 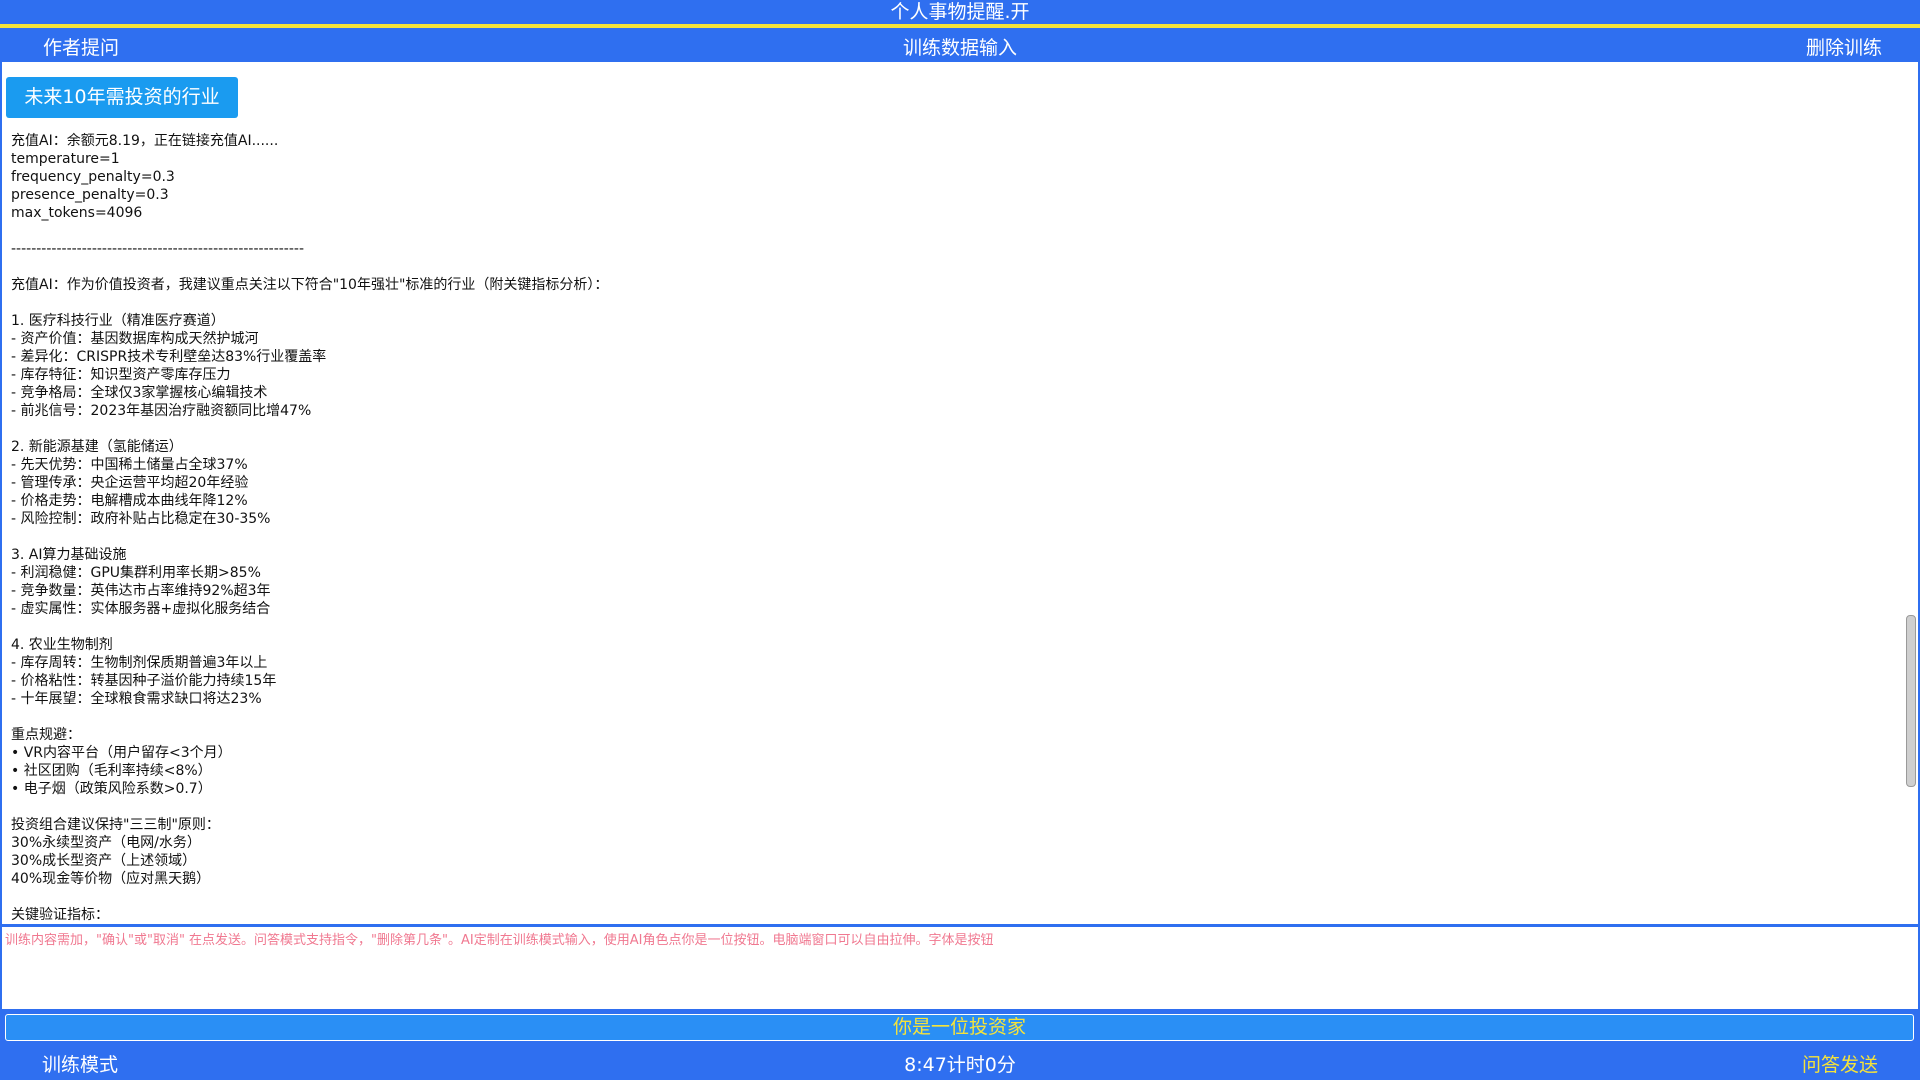 What do you see at coordinates (122, 97) in the screenshot?
I see `topic-button: 未来10年需投资的行业` at bounding box center [122, 97].